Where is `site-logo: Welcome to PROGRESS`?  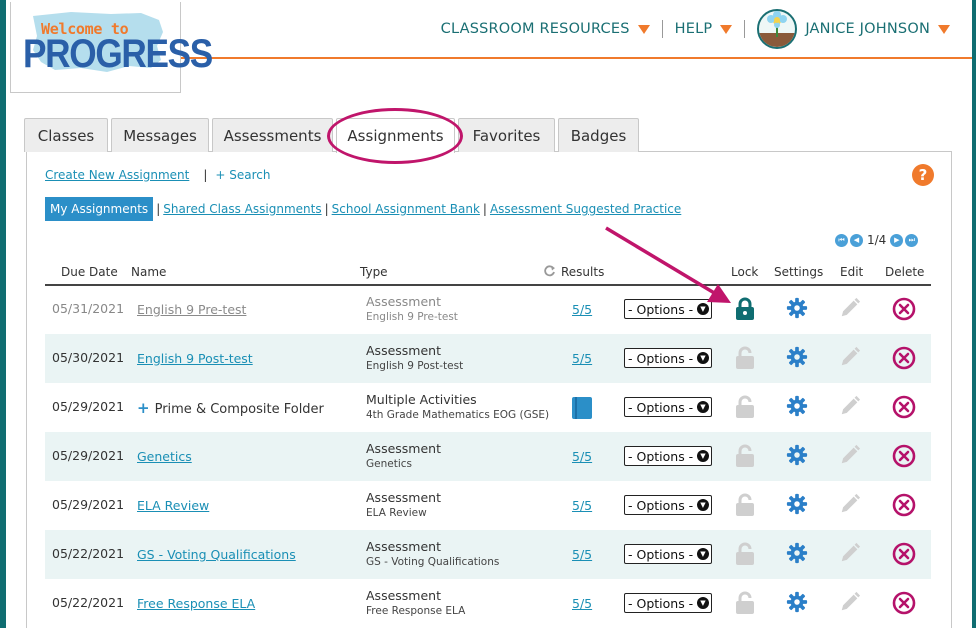 site-logo: Welcome to PROGRESS is located at coordinates (111, 47).